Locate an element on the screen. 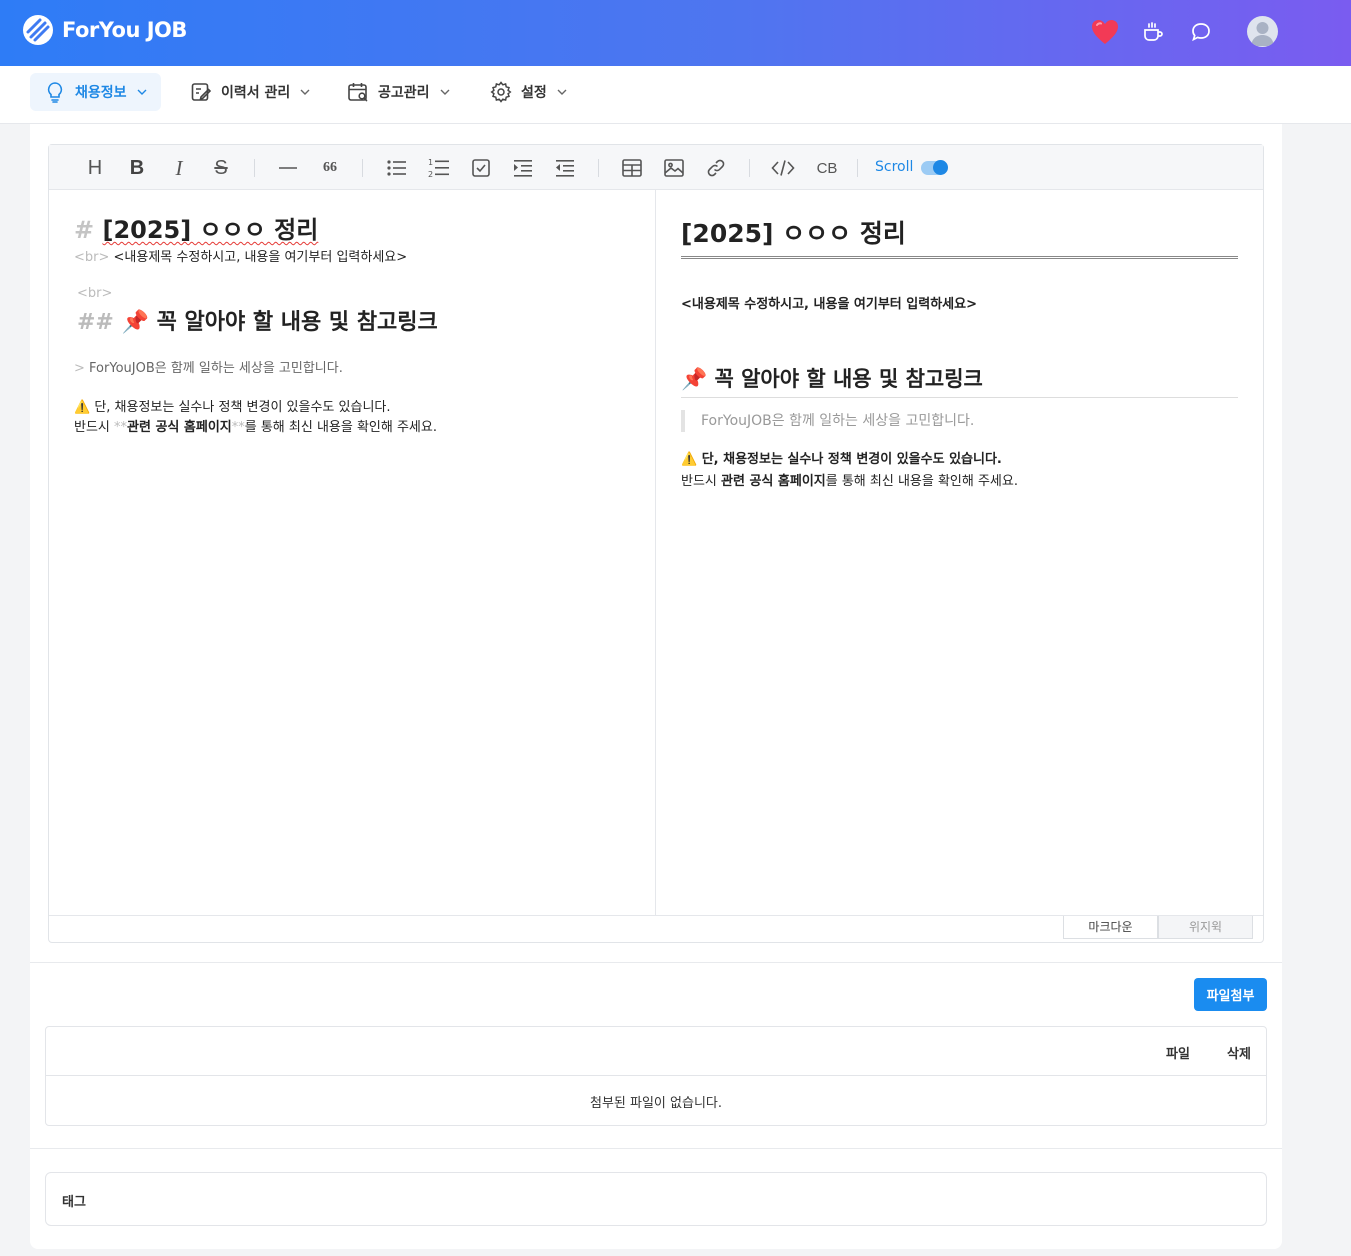 The image size is (1351, 1256). tag-input: 태그 is located at coordinates (656, 1199).